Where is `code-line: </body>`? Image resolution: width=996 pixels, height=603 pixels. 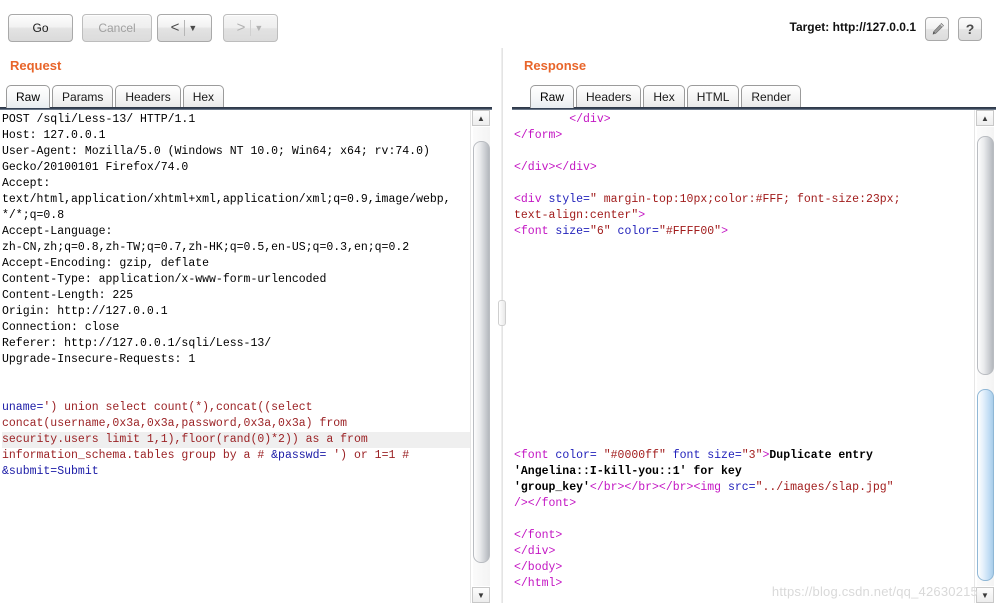
code-line: </body> is located at coordinates (744, 568).